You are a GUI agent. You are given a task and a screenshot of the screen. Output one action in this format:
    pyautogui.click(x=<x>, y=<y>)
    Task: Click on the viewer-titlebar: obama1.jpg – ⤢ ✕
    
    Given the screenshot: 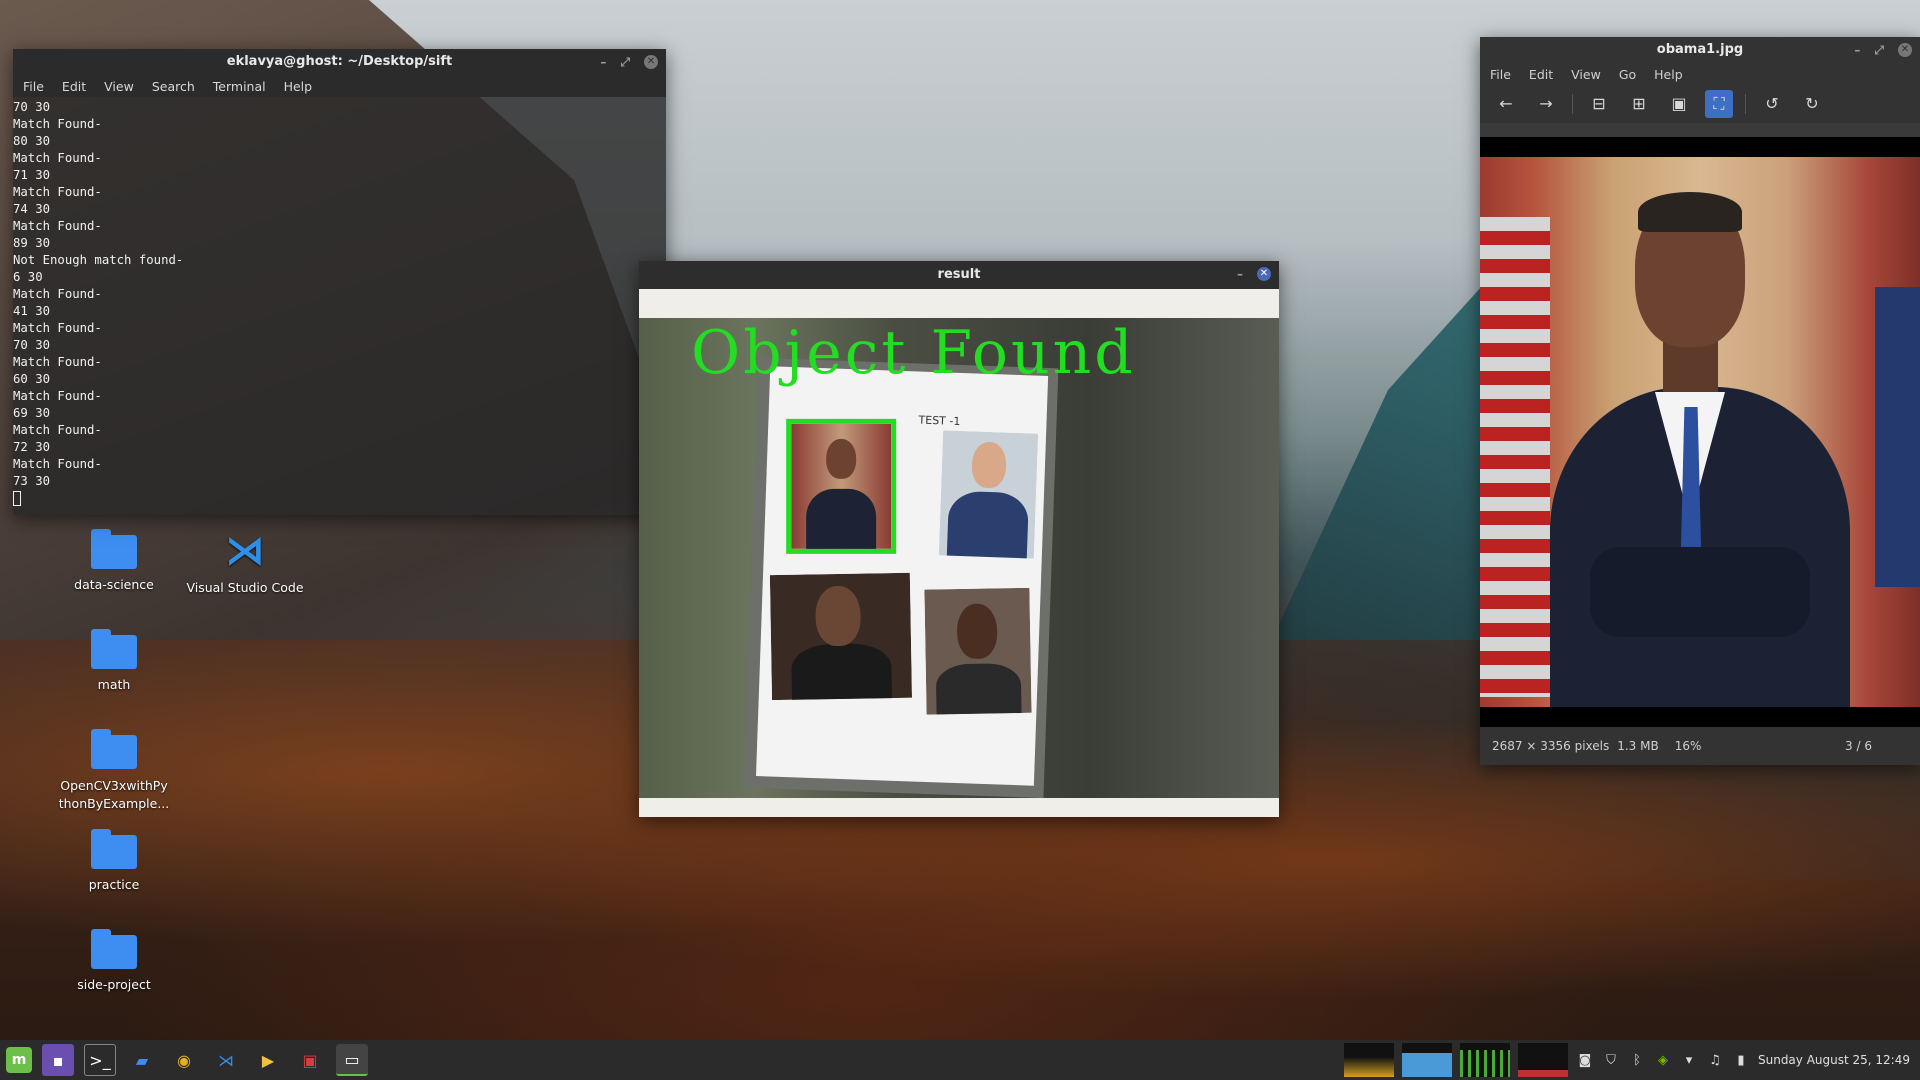 What is the action you would take?
    pyautogui.click(x=1700, y=50)
    